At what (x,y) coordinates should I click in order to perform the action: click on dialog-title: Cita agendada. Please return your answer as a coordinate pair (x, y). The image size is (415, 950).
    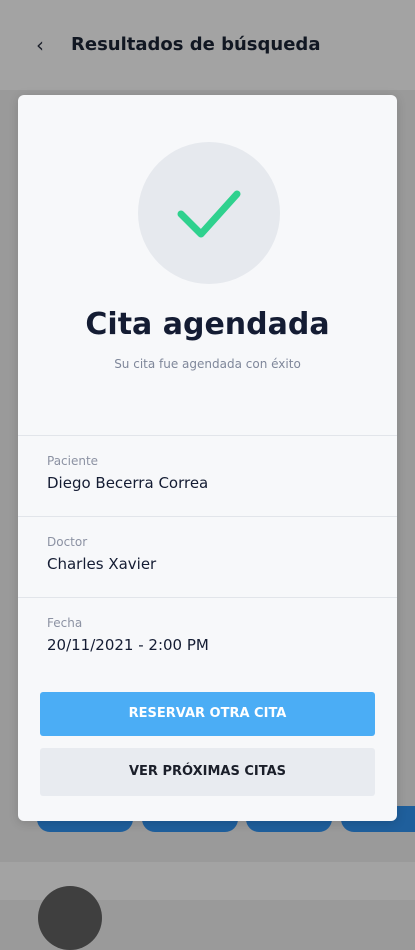
    Looking at the image, I should click on (207, 324).